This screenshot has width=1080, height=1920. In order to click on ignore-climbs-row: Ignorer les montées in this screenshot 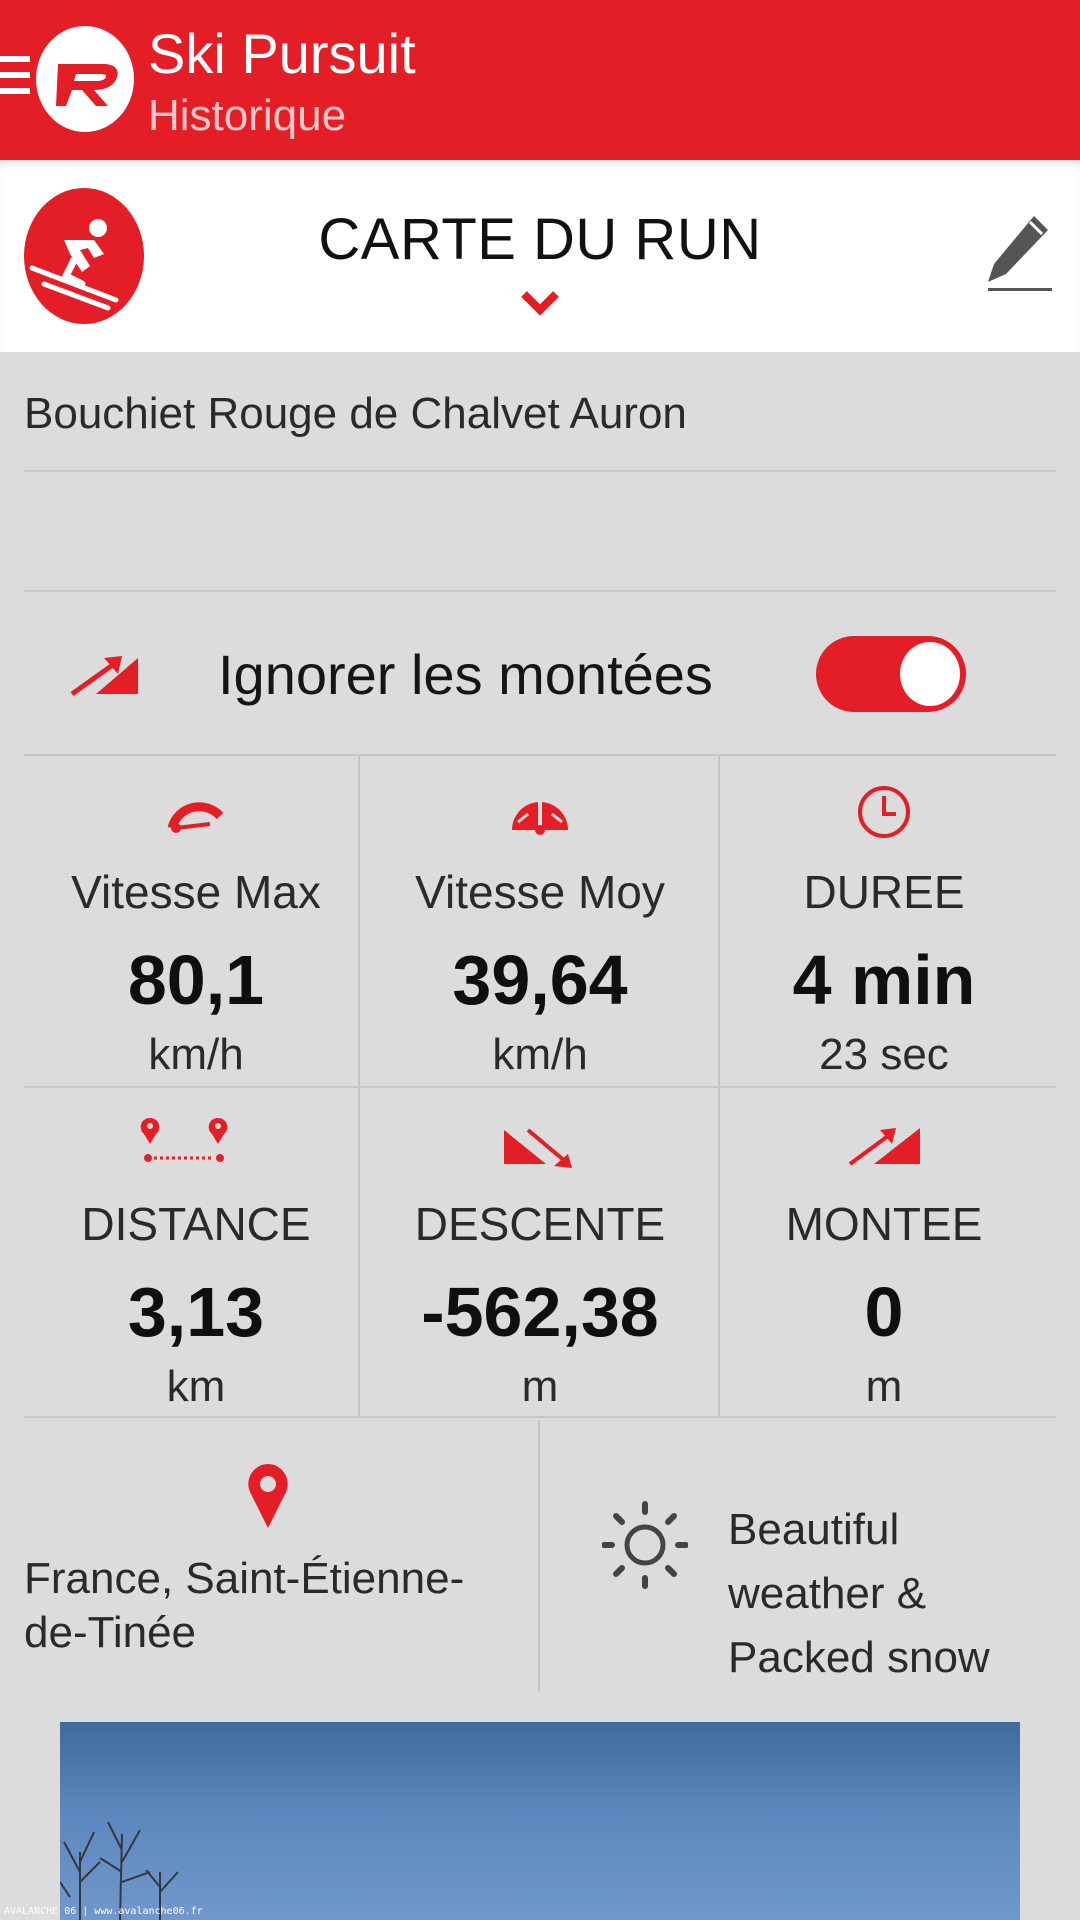, I will do `click(540, 675)`.